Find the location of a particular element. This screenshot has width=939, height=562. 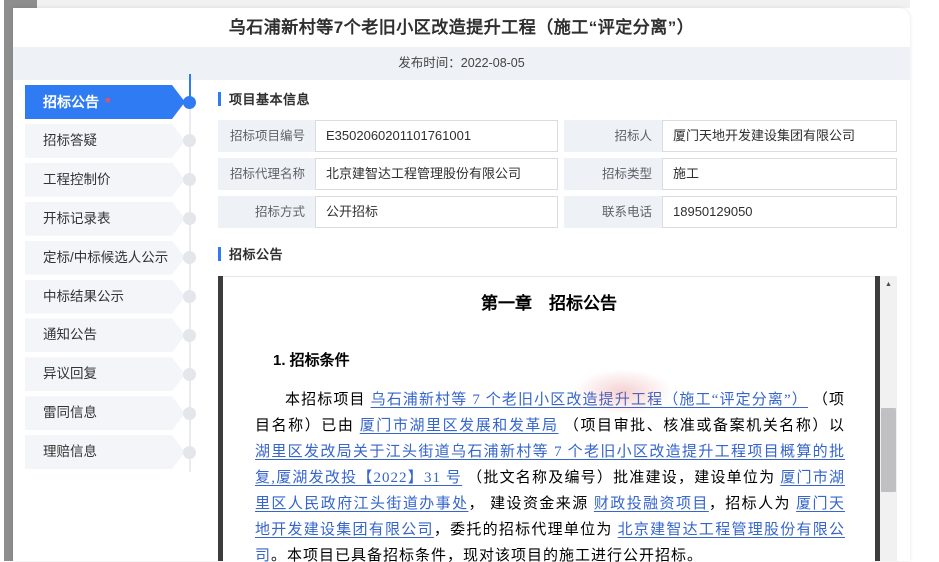

sidebar-item-label: 雷同信息 is located at coordinates (70, 413).